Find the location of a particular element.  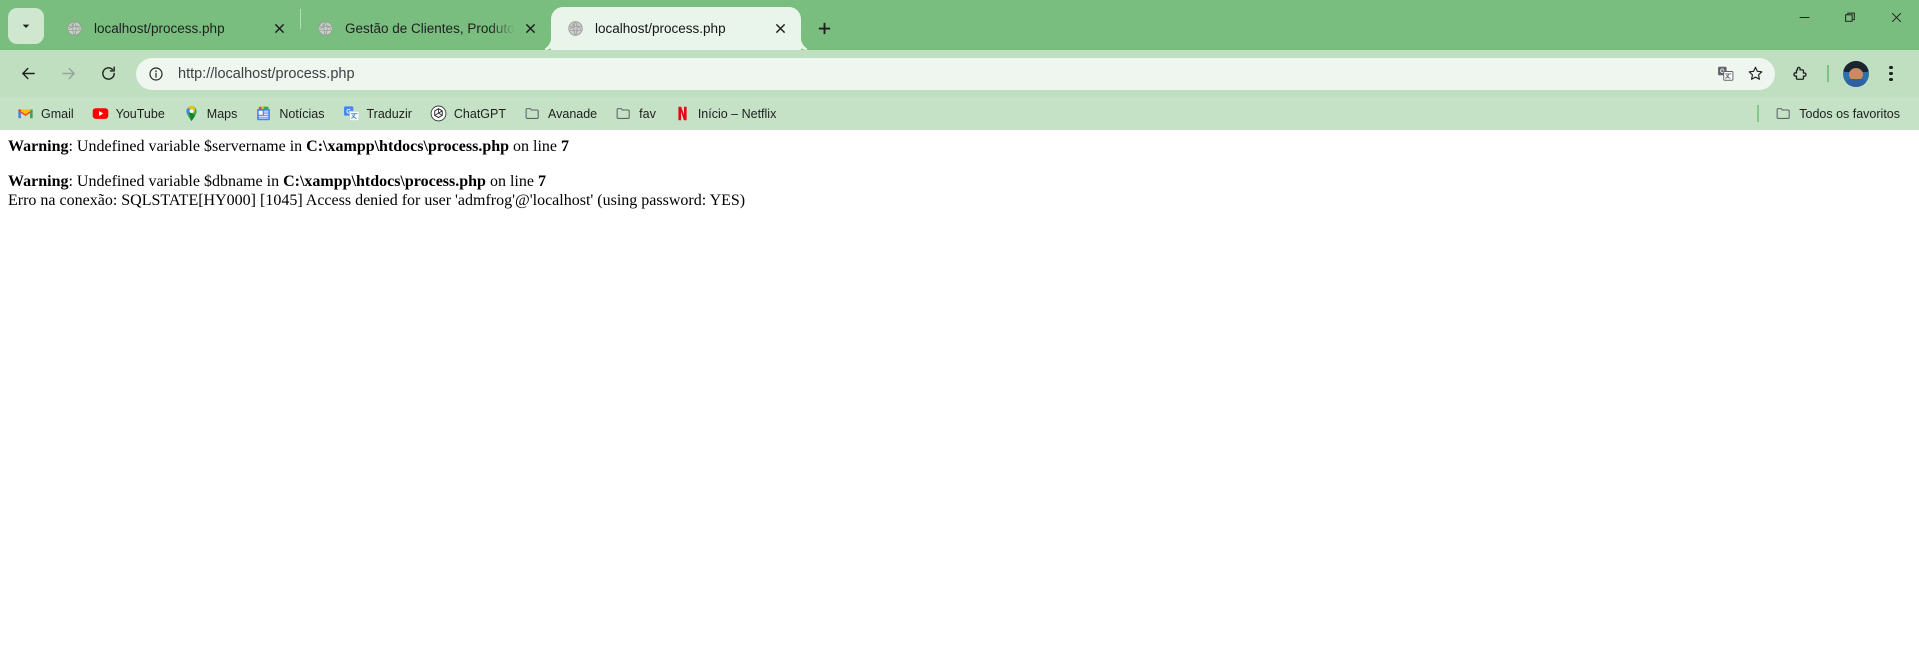

bookmark-star-button is located at coordinates (1755, 74).